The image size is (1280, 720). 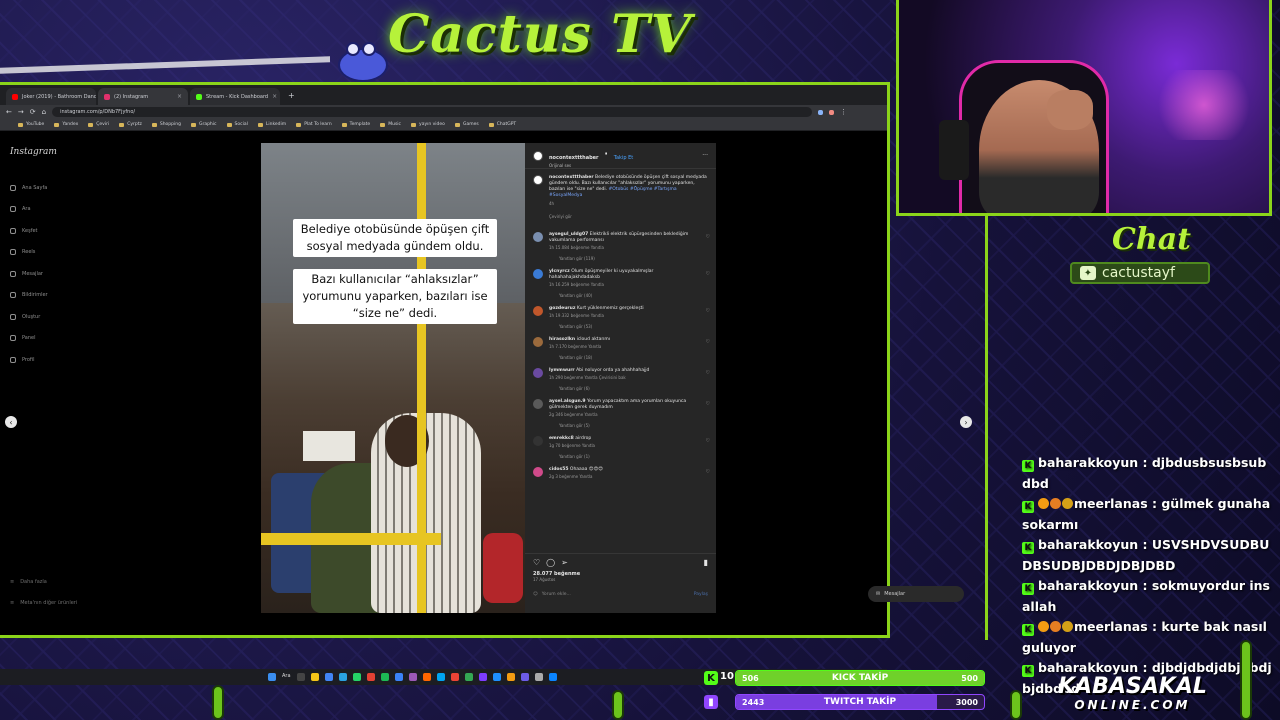 I want to click on messages-button: ✉ Mesajlar, so click(x=916, y=594).